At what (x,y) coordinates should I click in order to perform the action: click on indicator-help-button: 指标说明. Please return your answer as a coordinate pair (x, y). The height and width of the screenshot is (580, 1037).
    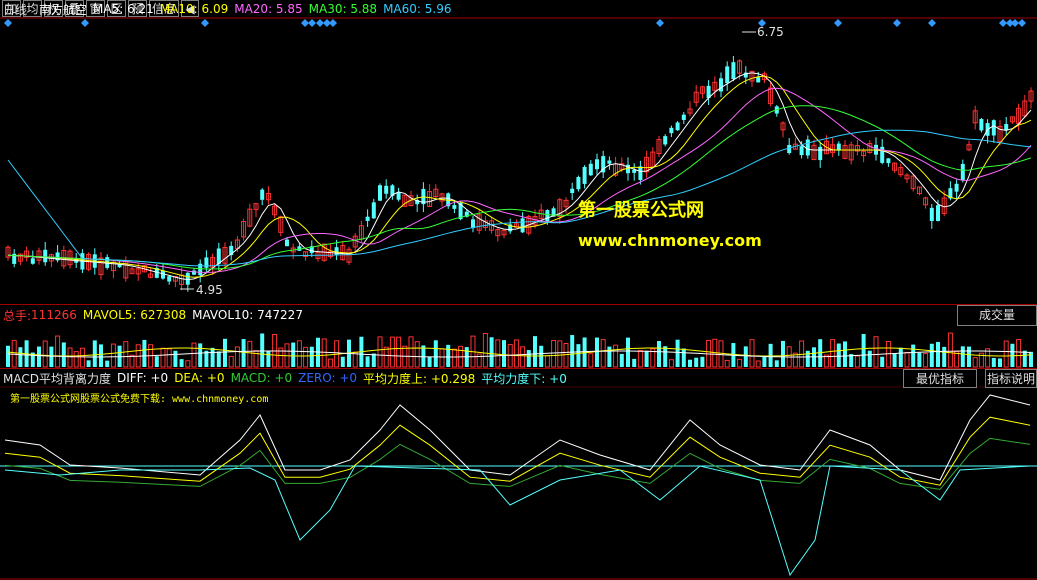
    Looking at the image, I should click on (1011, 378).